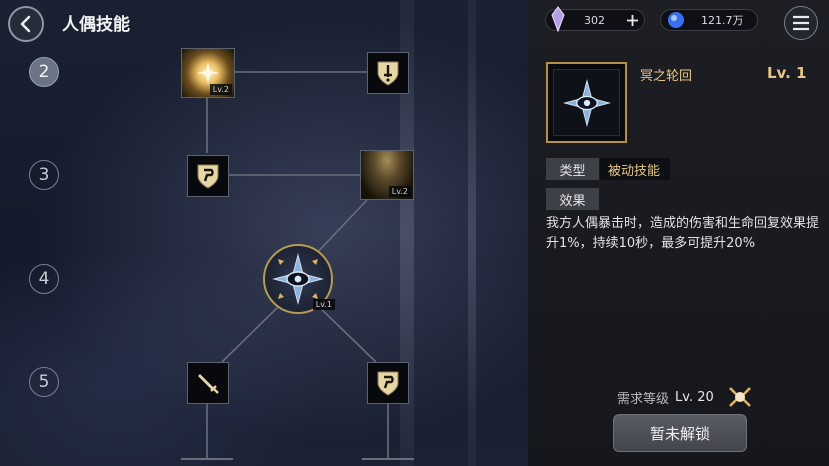 This screenshot has width=829, height=466. I want to click on rank-badge-icon, so click(740, 397).